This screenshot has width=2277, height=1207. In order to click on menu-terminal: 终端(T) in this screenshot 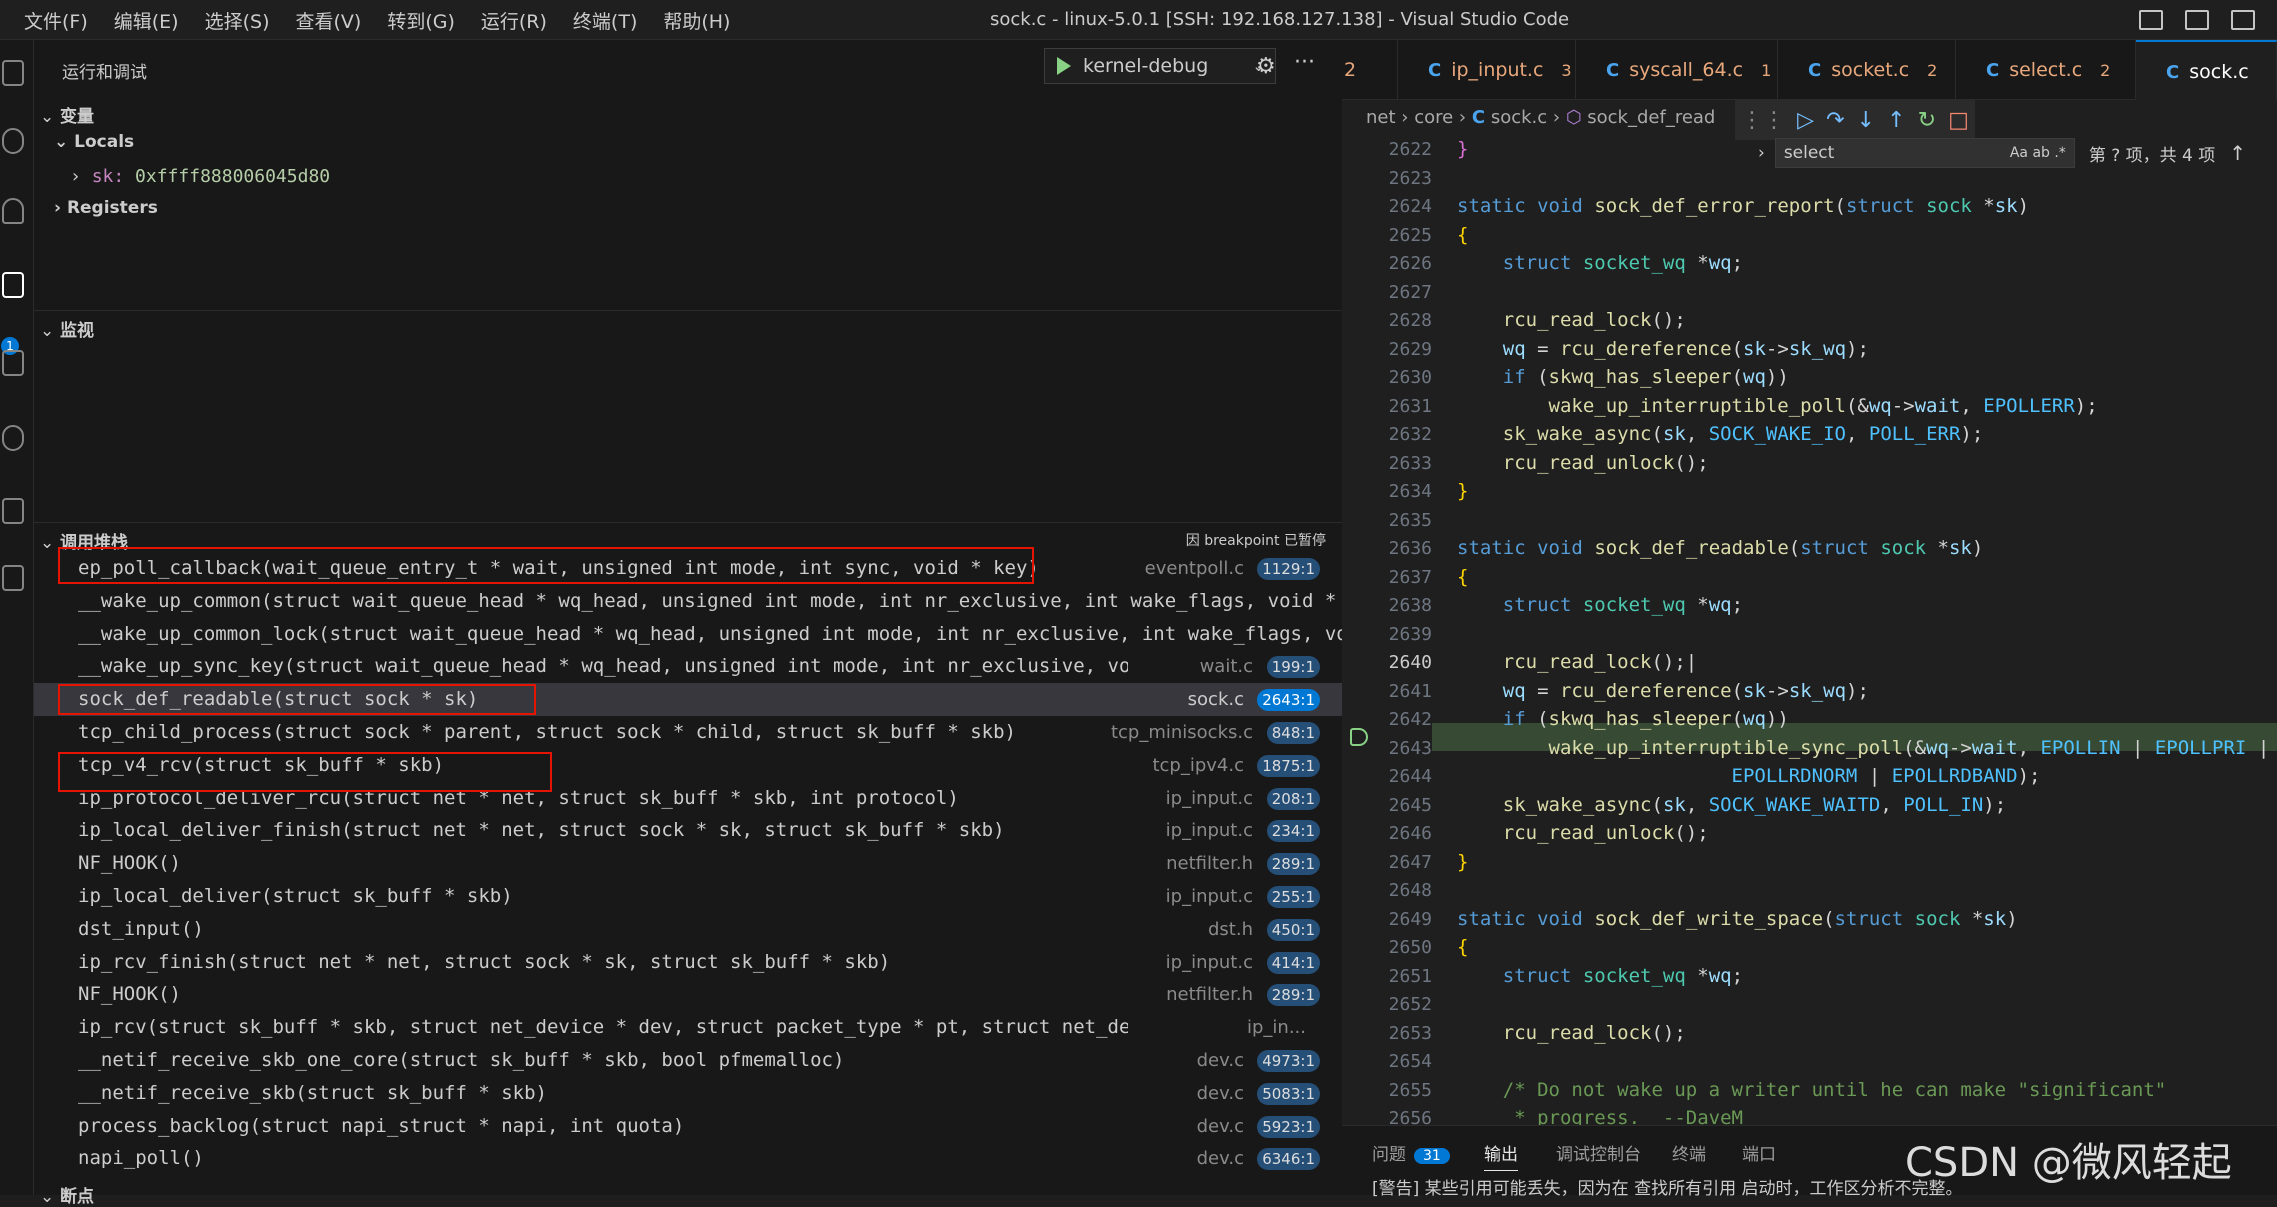, I will do `click(605, 20)`.